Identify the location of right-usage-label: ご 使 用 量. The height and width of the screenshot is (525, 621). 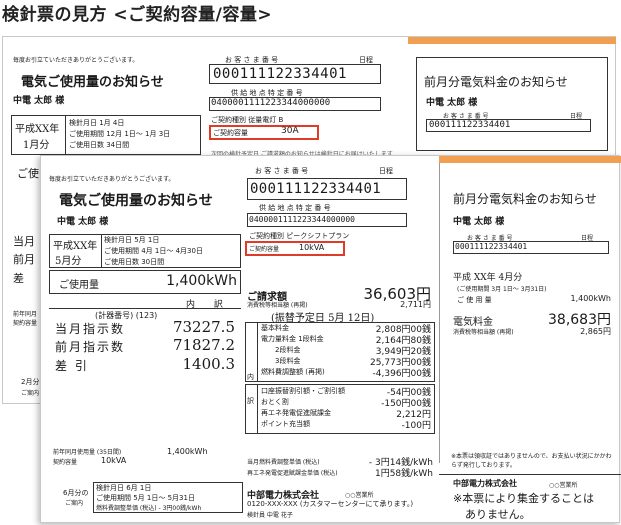
(474, 300).